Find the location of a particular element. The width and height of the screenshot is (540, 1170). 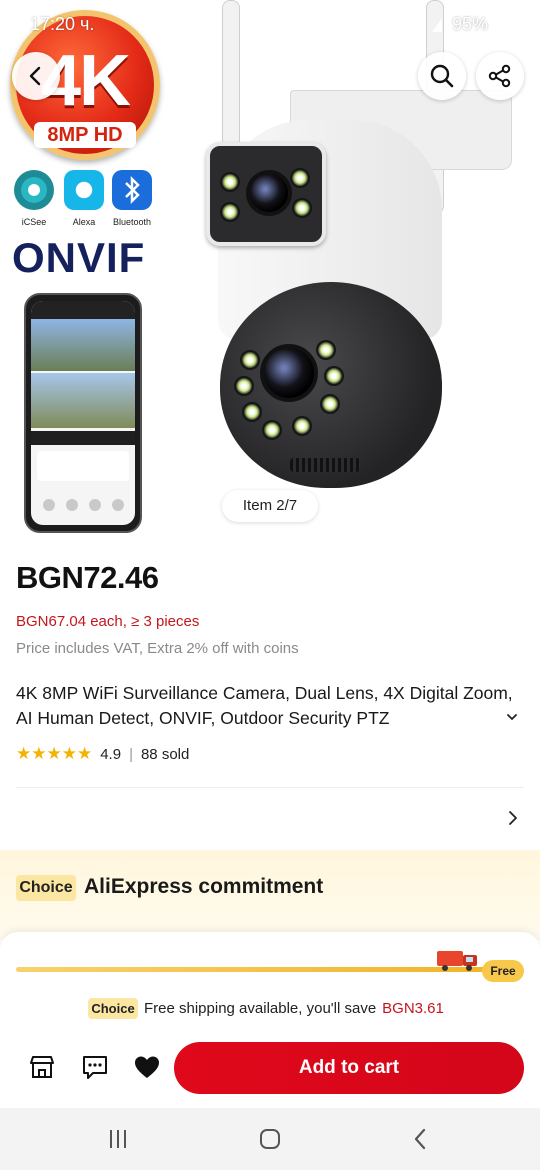

choice-badge: Choice is located at coordinates (46, 888).